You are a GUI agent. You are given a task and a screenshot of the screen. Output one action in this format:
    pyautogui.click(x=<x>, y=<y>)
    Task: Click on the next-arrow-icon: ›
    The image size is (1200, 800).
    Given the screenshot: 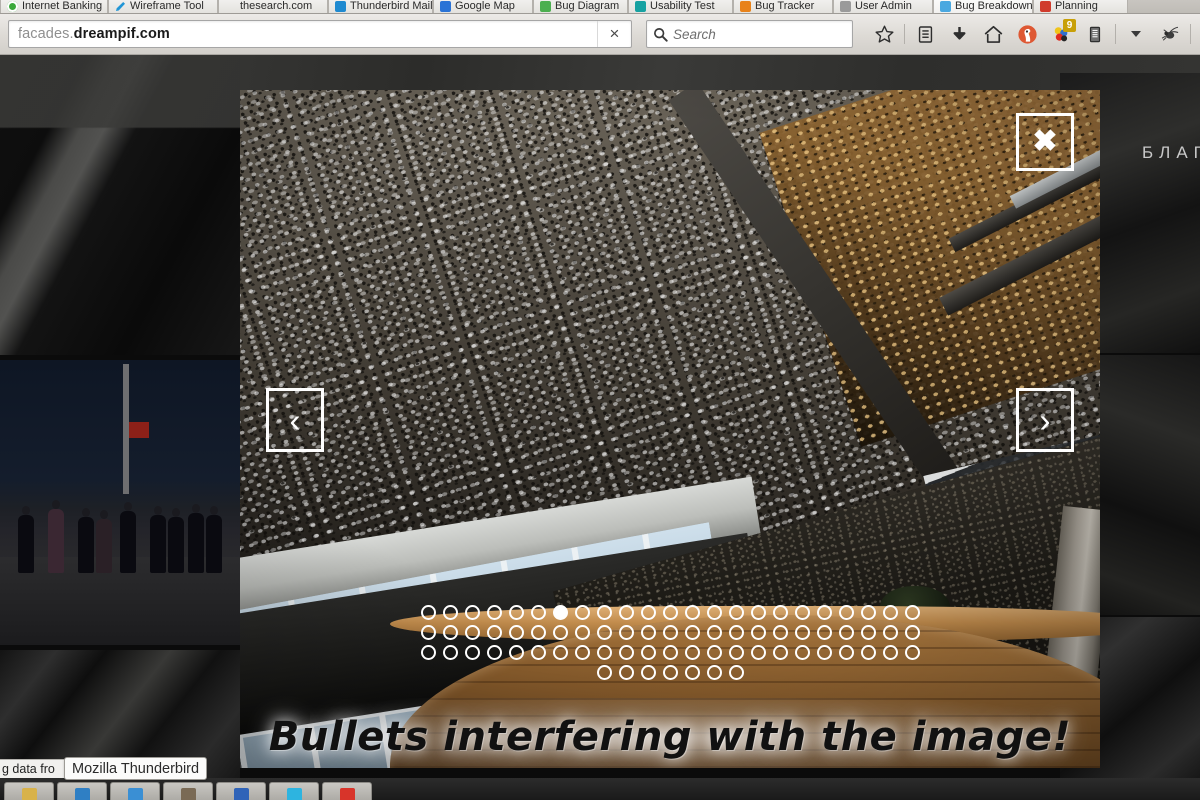 What is the action you would take?
    pyautogui.click(x=1045, y=420)
    